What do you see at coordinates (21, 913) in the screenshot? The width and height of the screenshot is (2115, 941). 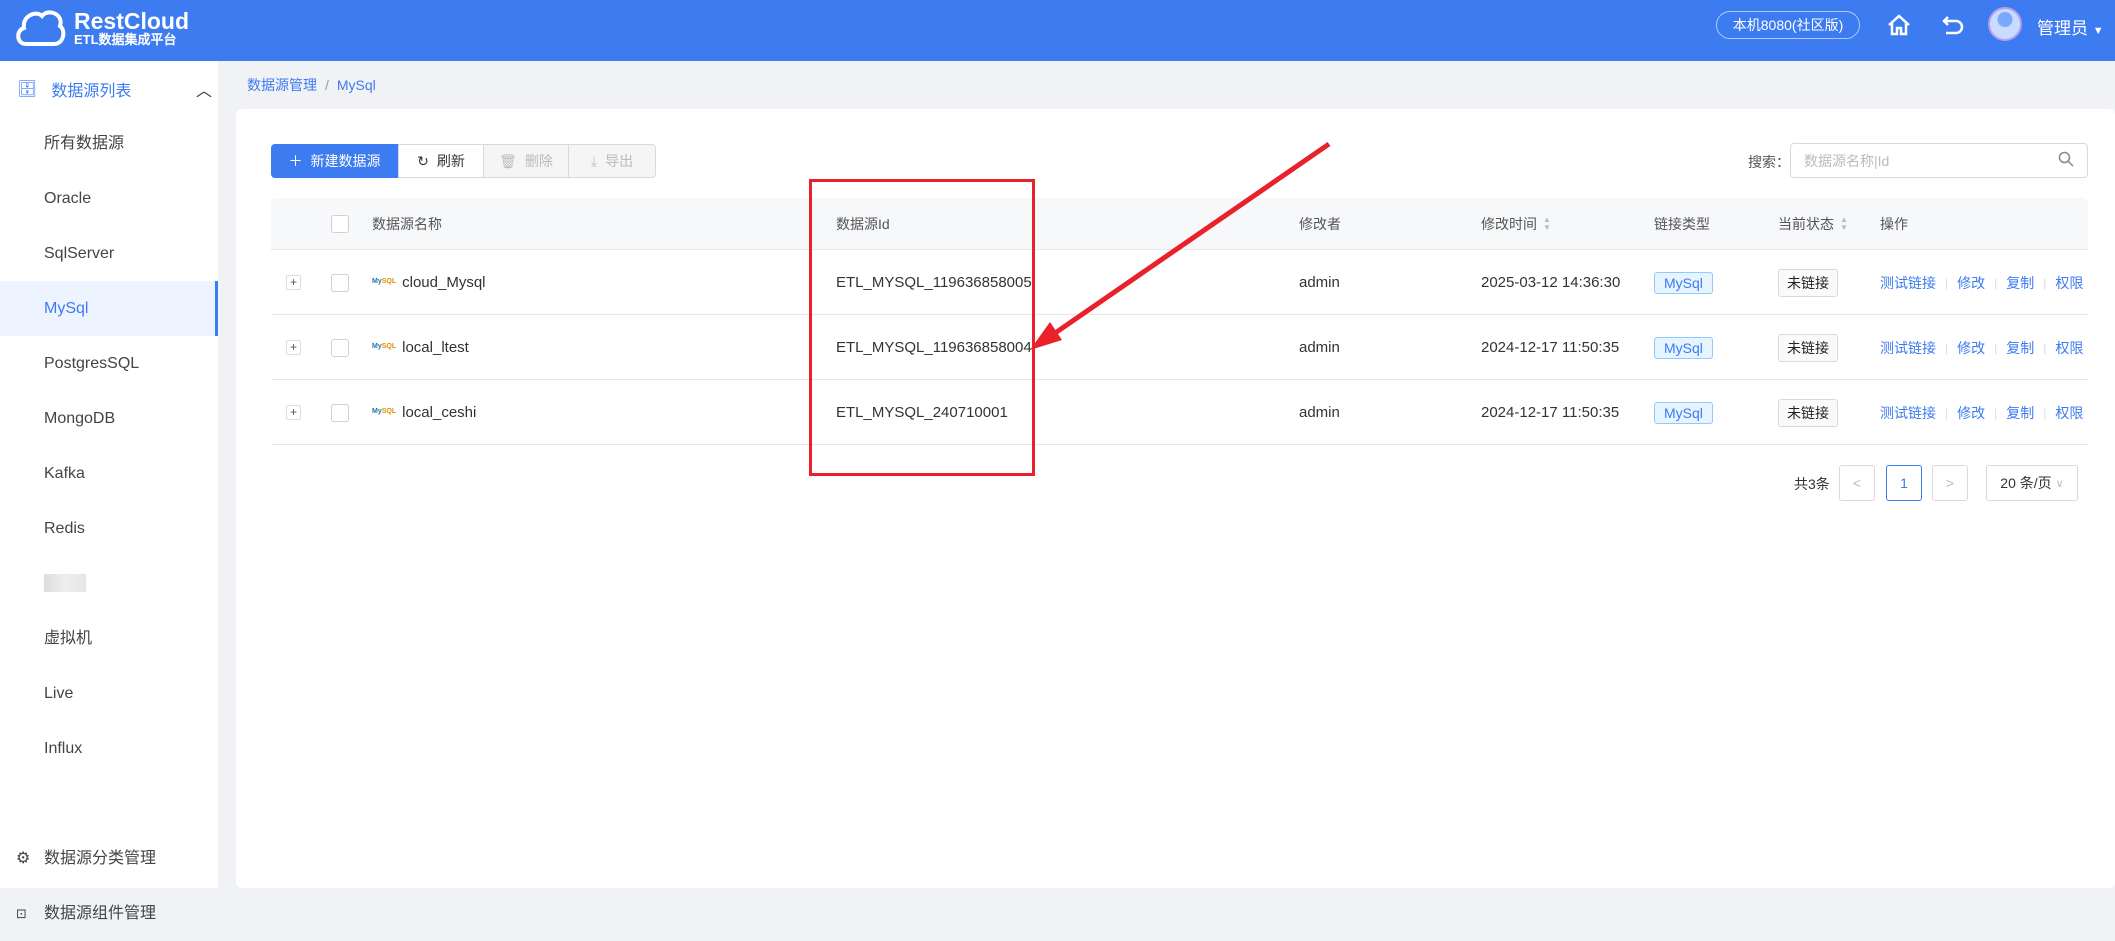 I see `terminal-icon: ⊡` at bounding box center [21, 913].